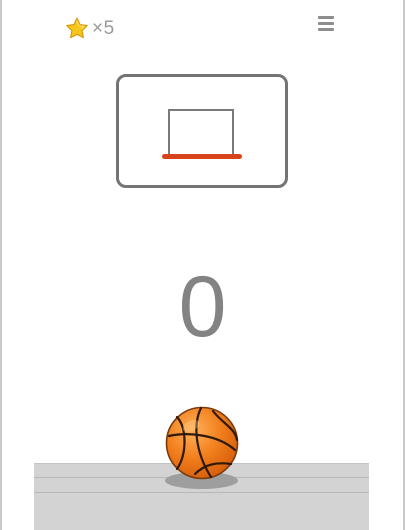 The height and width of the screenshot is (530, 405). What do you see at coordinates (201, 492) in the screenshot?
I see `court-line` at bounding box center [201, 492].